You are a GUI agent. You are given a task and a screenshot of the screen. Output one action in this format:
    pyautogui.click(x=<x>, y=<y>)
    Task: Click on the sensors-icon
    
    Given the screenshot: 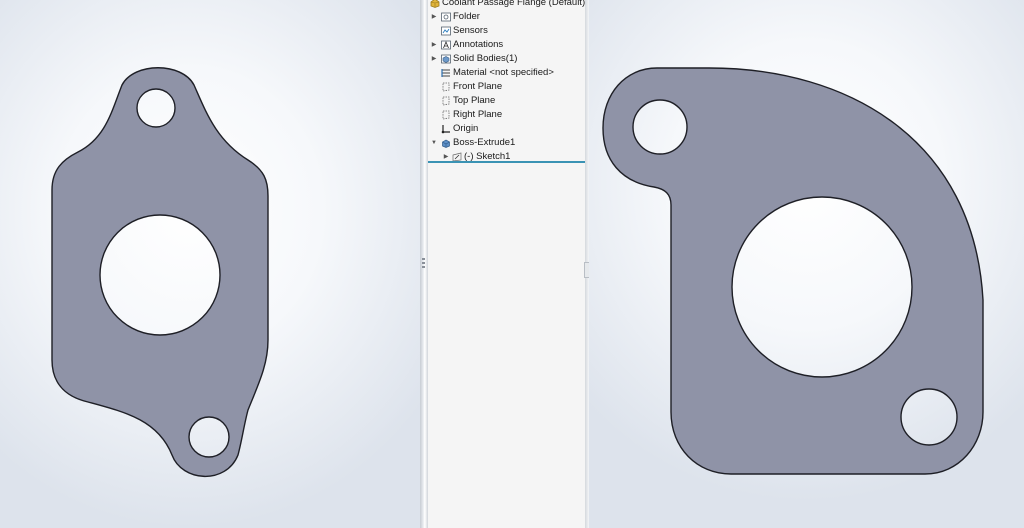 What is the action you would take?
    pyautogui.click(x=446, y=31)
    